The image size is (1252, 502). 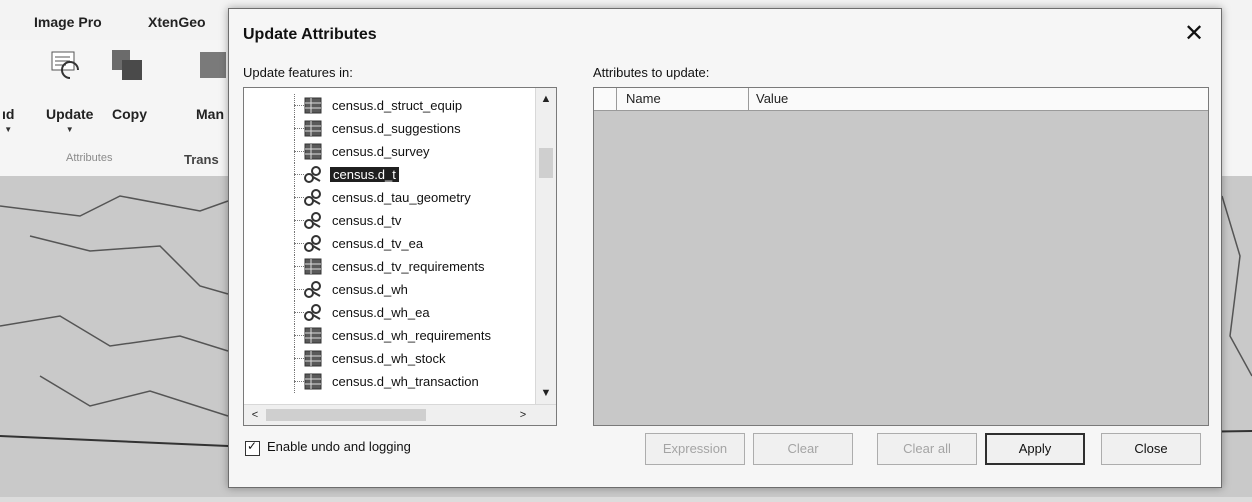 I want to click on tab-xtengeo: XtenGeo, so click(x=177, y=22).